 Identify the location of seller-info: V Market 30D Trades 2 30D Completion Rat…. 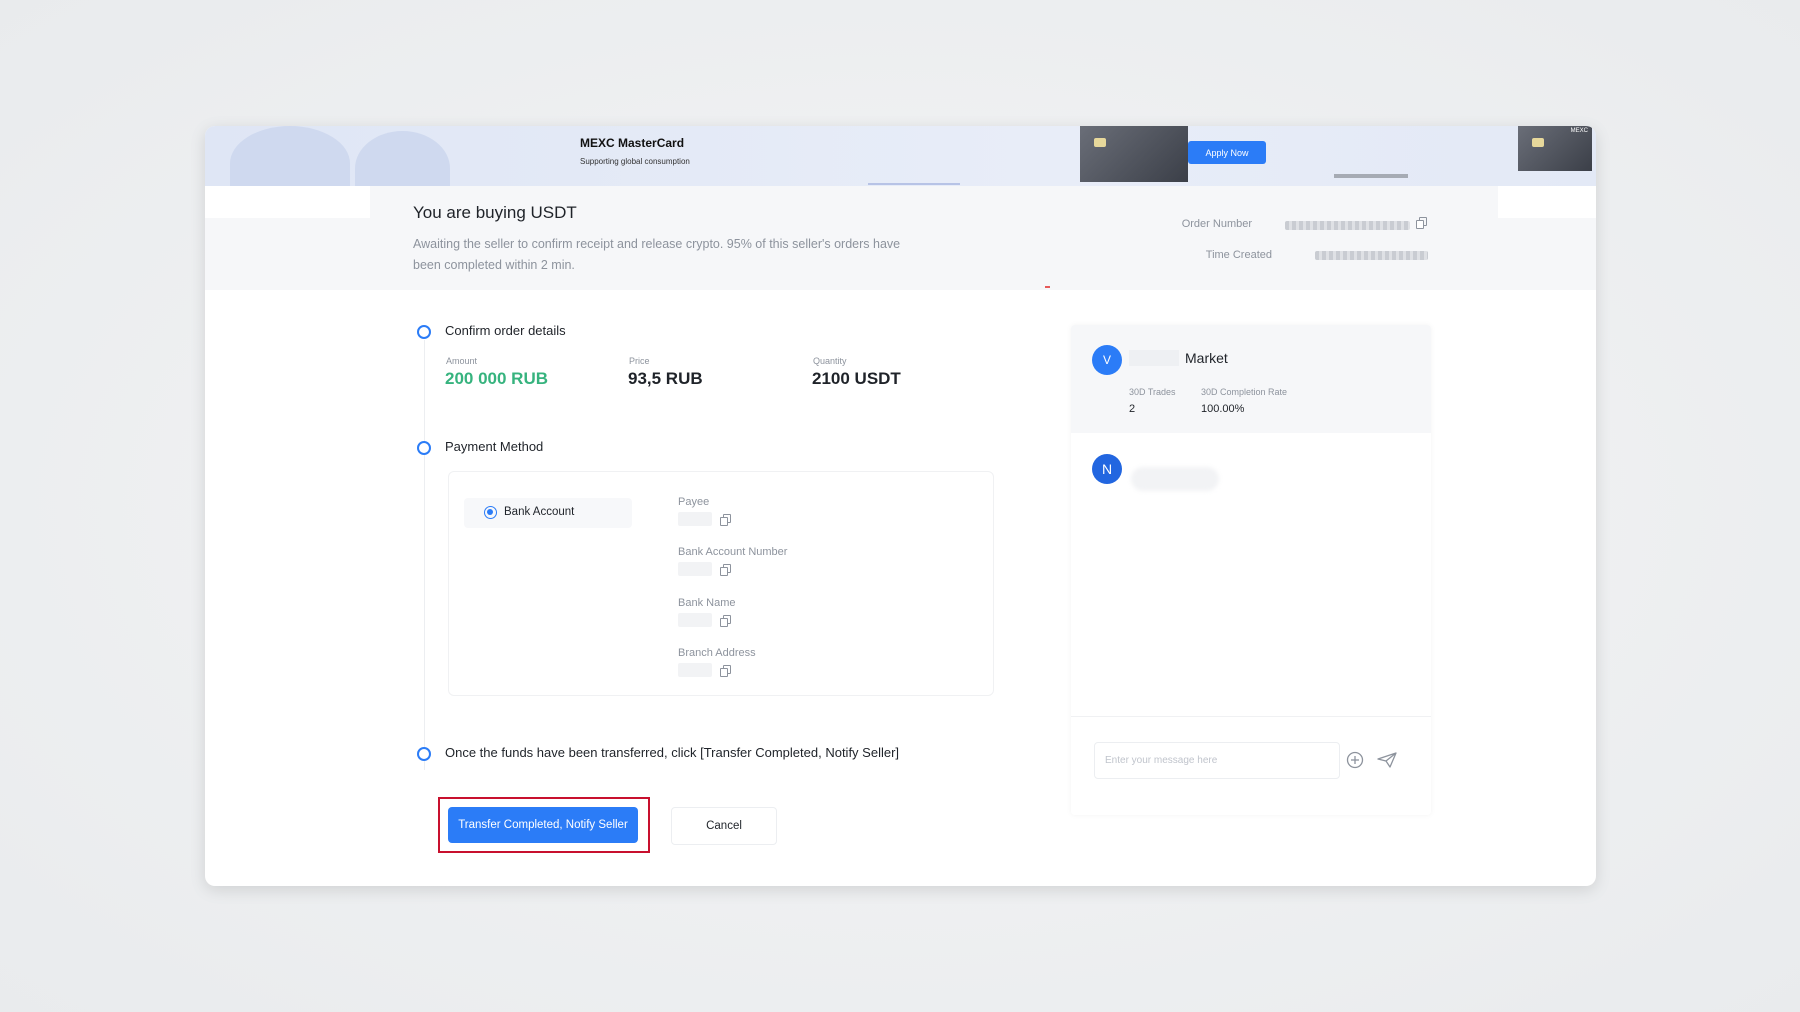
(1251, 379).